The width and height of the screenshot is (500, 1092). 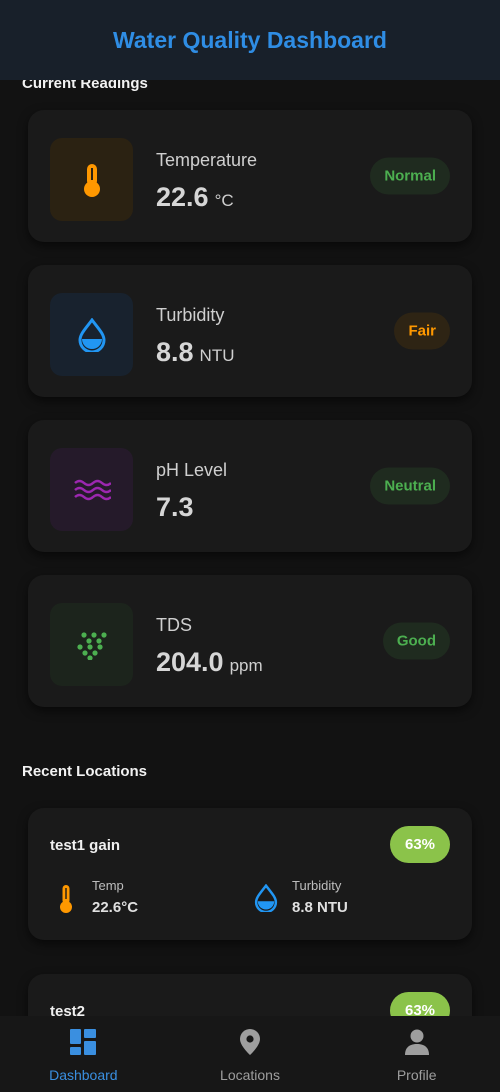 What do you see at coordinates (115, 907) in the screenshot?
I see `metric-value: 22.6°C` at bounding box center [115, 907].